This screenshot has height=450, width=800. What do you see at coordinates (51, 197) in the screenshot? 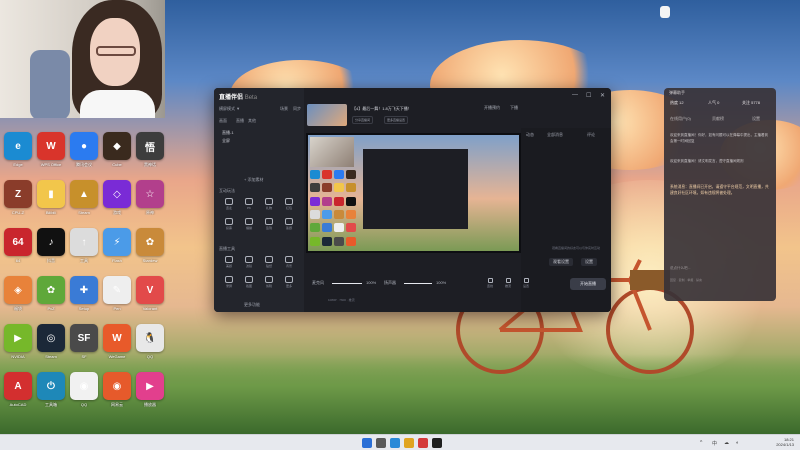
I see `desktop-icon: ▮ Bilibili` at bounding box center [51, 197].